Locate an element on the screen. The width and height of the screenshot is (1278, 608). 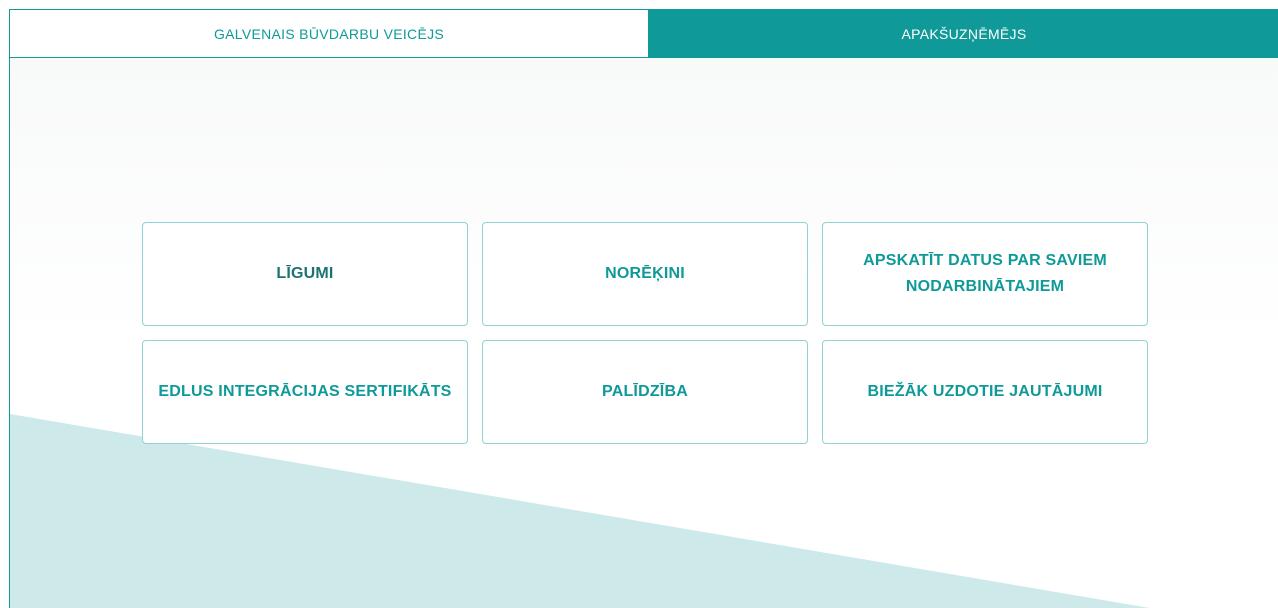
tab-subcontractor-label: APAKŠUZŅĒMĒJS is located at coordinates (964, 33).